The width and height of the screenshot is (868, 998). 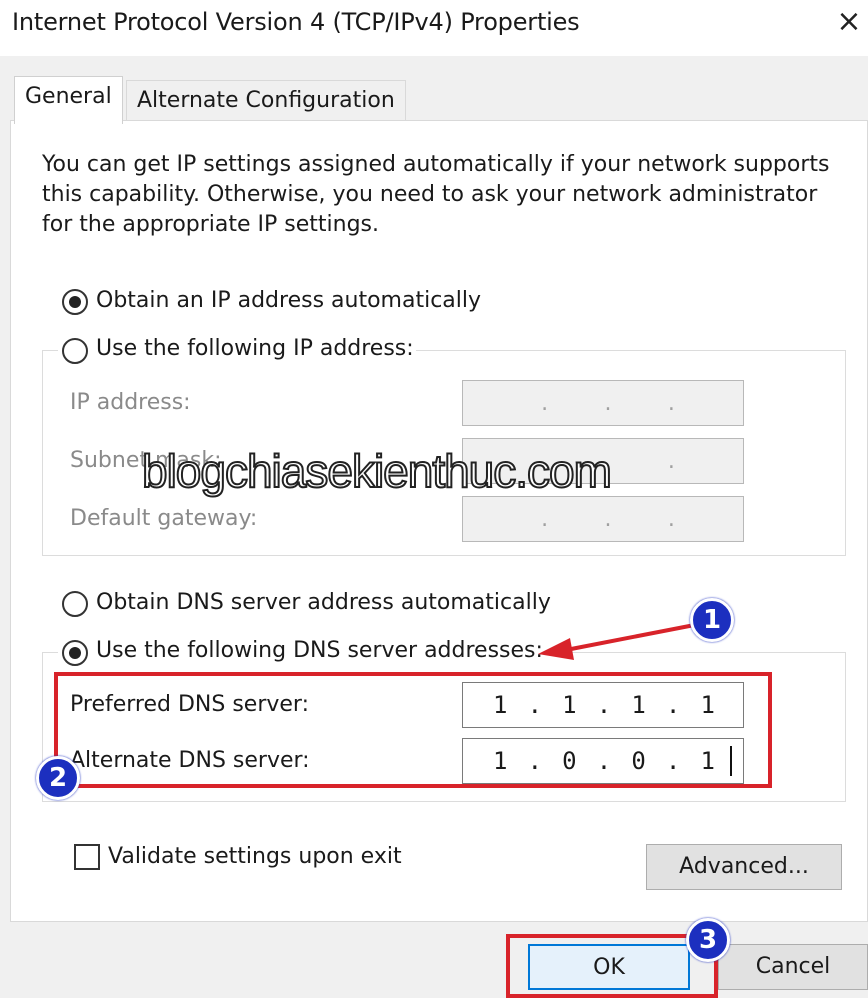 I want to click on default-gateway-label: Default gateway:, so click(x=164, y=518).